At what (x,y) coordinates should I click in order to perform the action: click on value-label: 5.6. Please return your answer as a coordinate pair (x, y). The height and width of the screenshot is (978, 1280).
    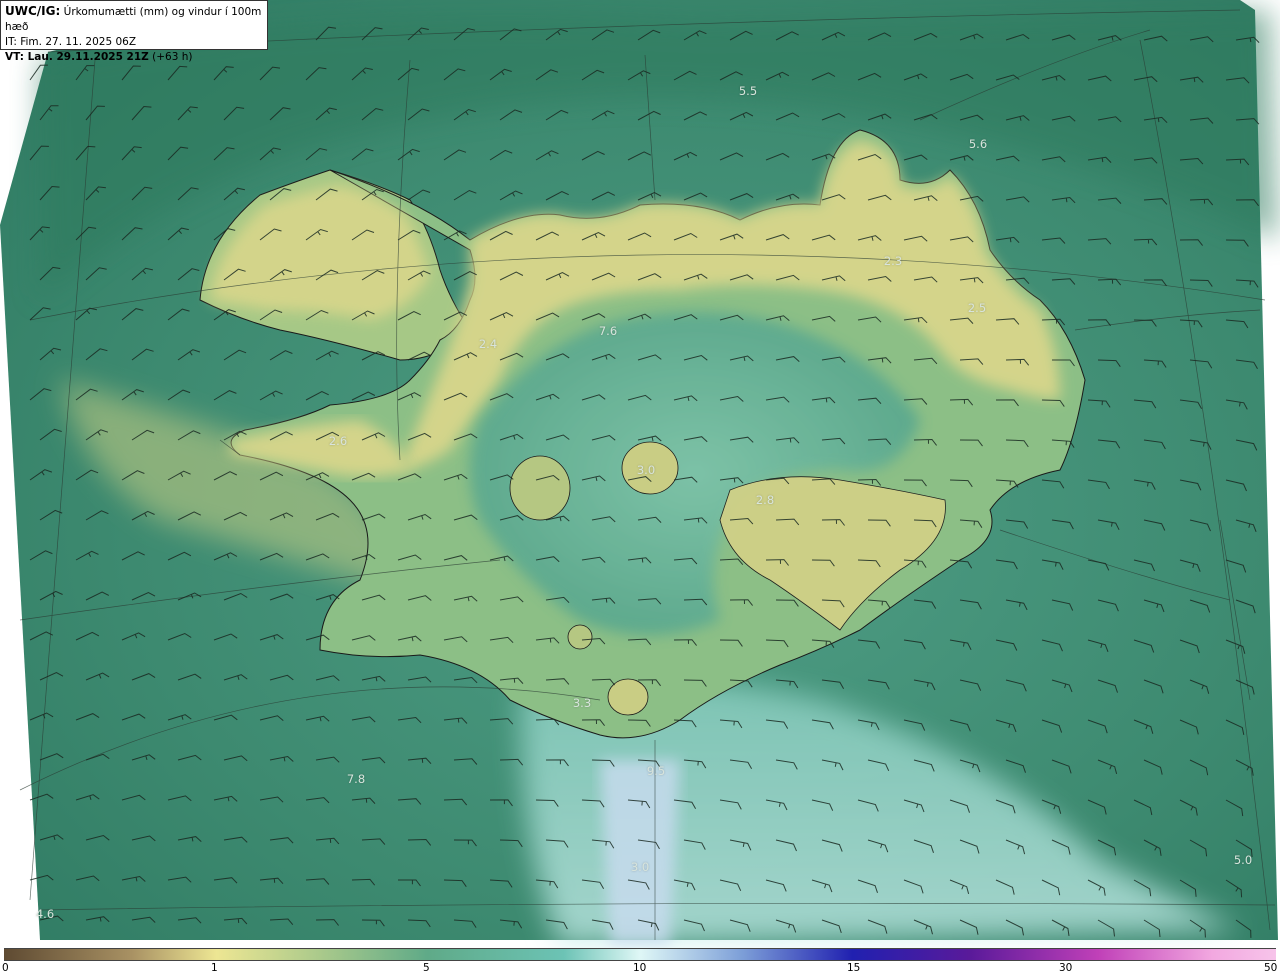
    Looking at the image, I should click on (978, 144).